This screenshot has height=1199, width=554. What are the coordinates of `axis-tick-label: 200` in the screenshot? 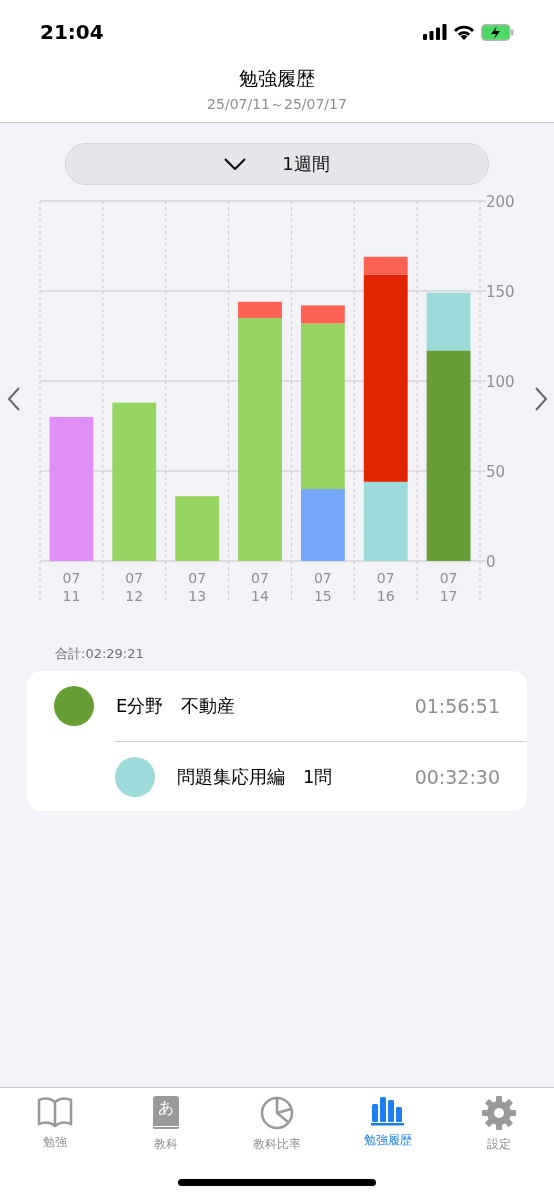 It's located at (500, 202).